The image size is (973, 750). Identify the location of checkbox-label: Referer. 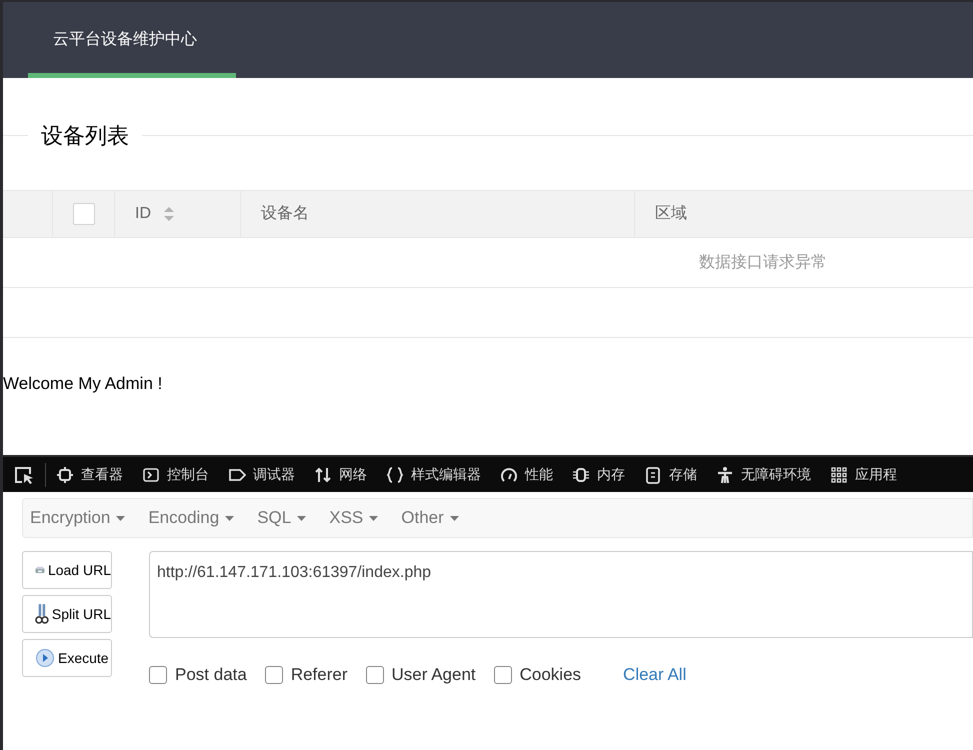
(319, 675).